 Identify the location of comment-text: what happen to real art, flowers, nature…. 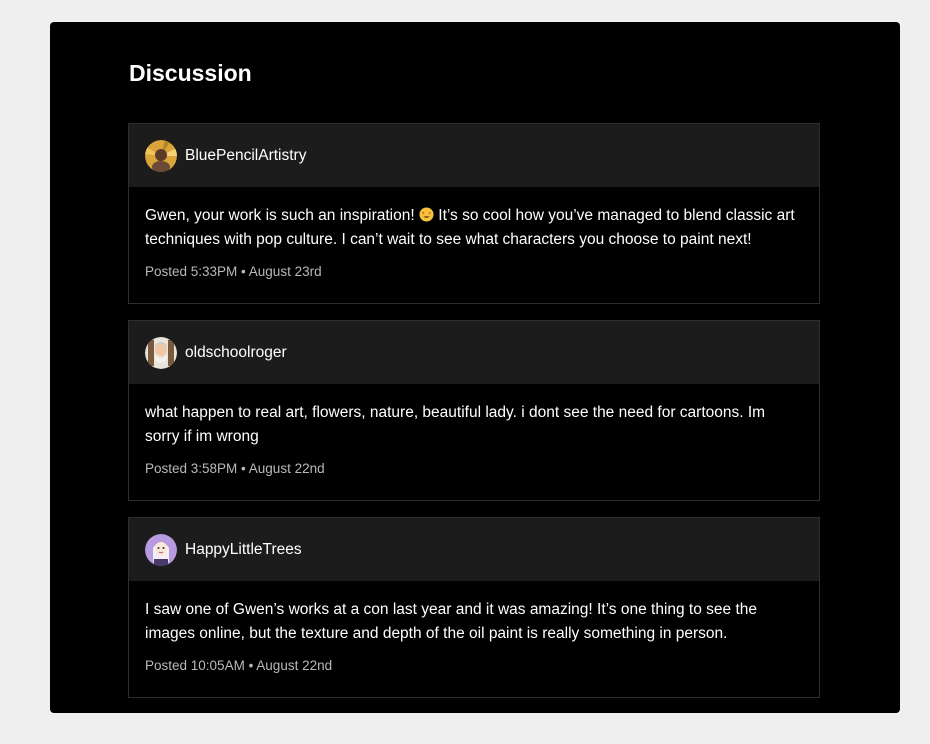
(455, 424).